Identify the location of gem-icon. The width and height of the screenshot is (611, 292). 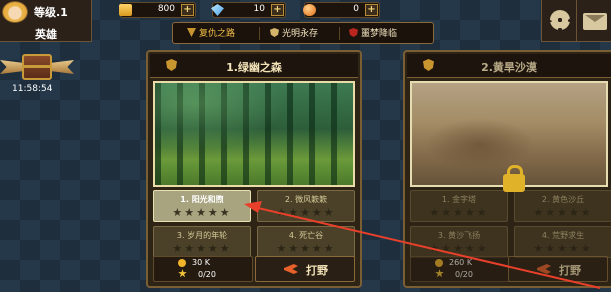
(217, 10).